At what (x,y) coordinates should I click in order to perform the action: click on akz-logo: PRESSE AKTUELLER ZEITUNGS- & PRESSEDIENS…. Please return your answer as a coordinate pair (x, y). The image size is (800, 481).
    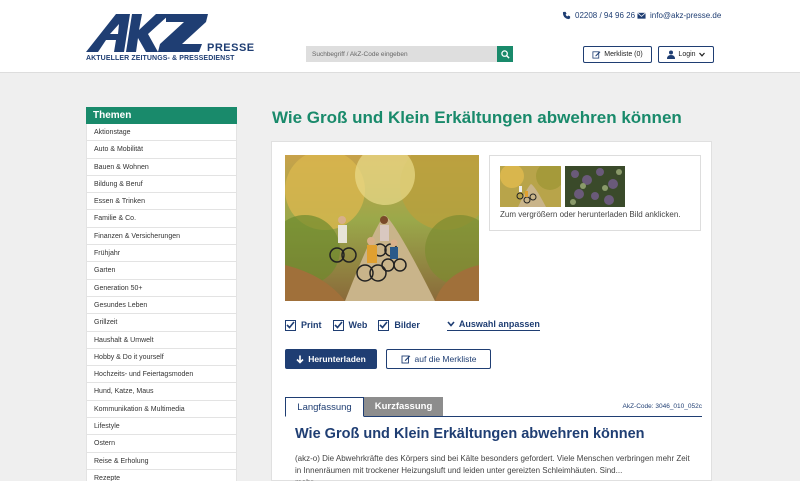
    Looking at the image, I should click on (170, 38).